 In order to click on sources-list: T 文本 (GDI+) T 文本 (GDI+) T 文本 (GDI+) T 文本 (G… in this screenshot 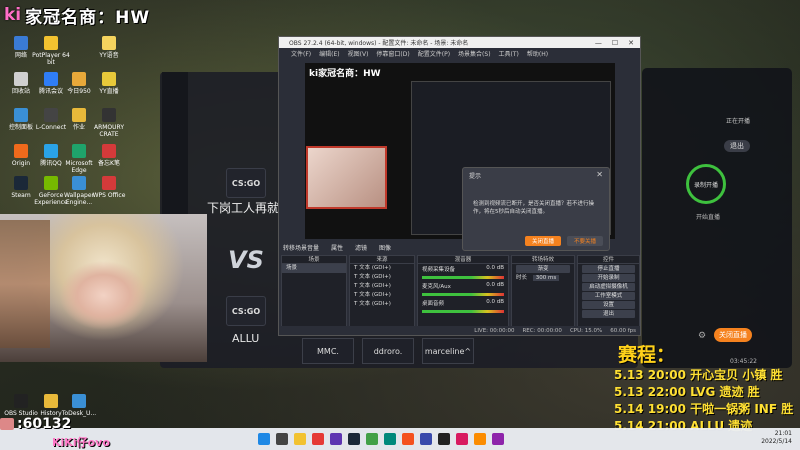, I will do `click(382, 286)`.